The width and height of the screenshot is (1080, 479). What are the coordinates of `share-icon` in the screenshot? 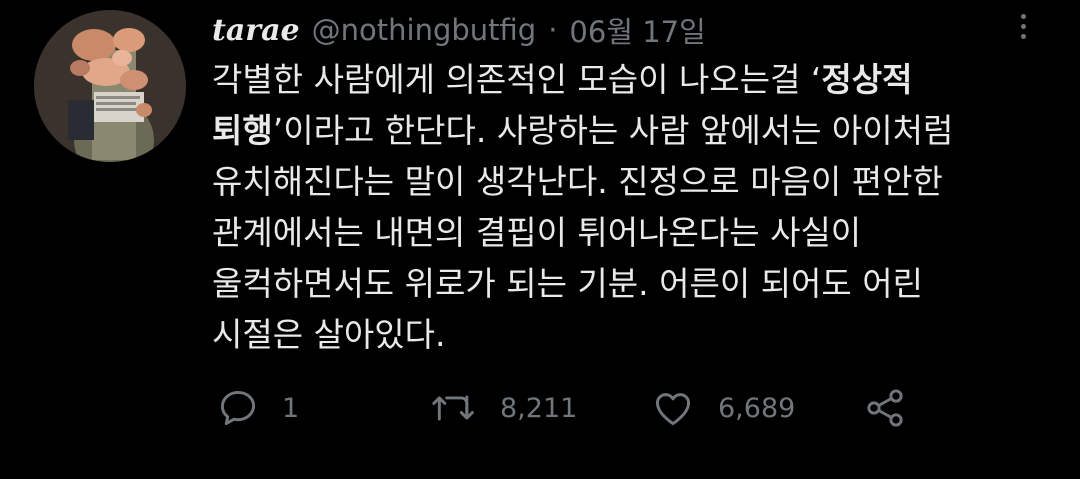 It's located at (885, 408).